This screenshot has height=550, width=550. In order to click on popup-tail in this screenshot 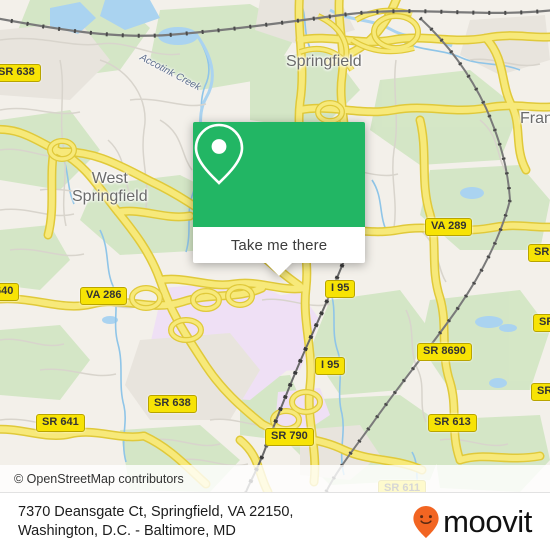, I will do `click(279, 269)`.